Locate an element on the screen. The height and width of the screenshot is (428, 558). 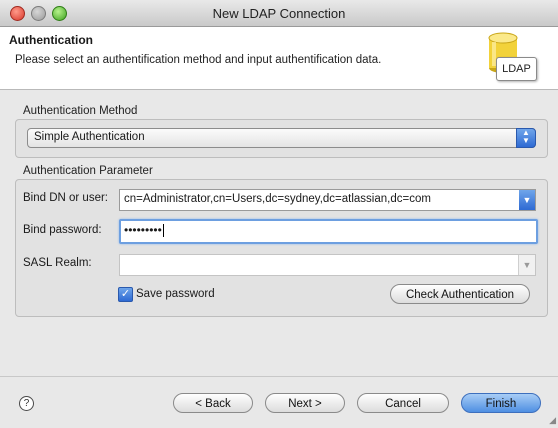
finish-button: Finish is located at coordinates (501, 403).